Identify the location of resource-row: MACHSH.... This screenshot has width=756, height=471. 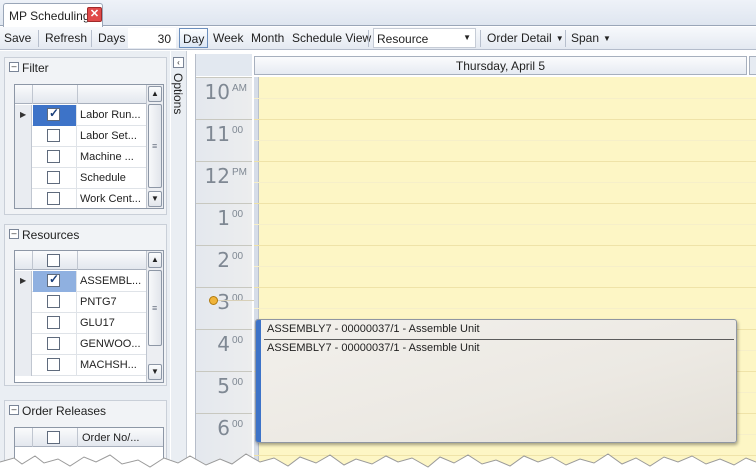
(81, 365).